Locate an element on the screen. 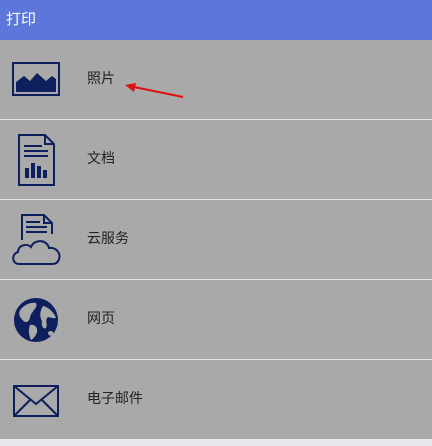  envelope-icon is located at coordinates (36, 400).